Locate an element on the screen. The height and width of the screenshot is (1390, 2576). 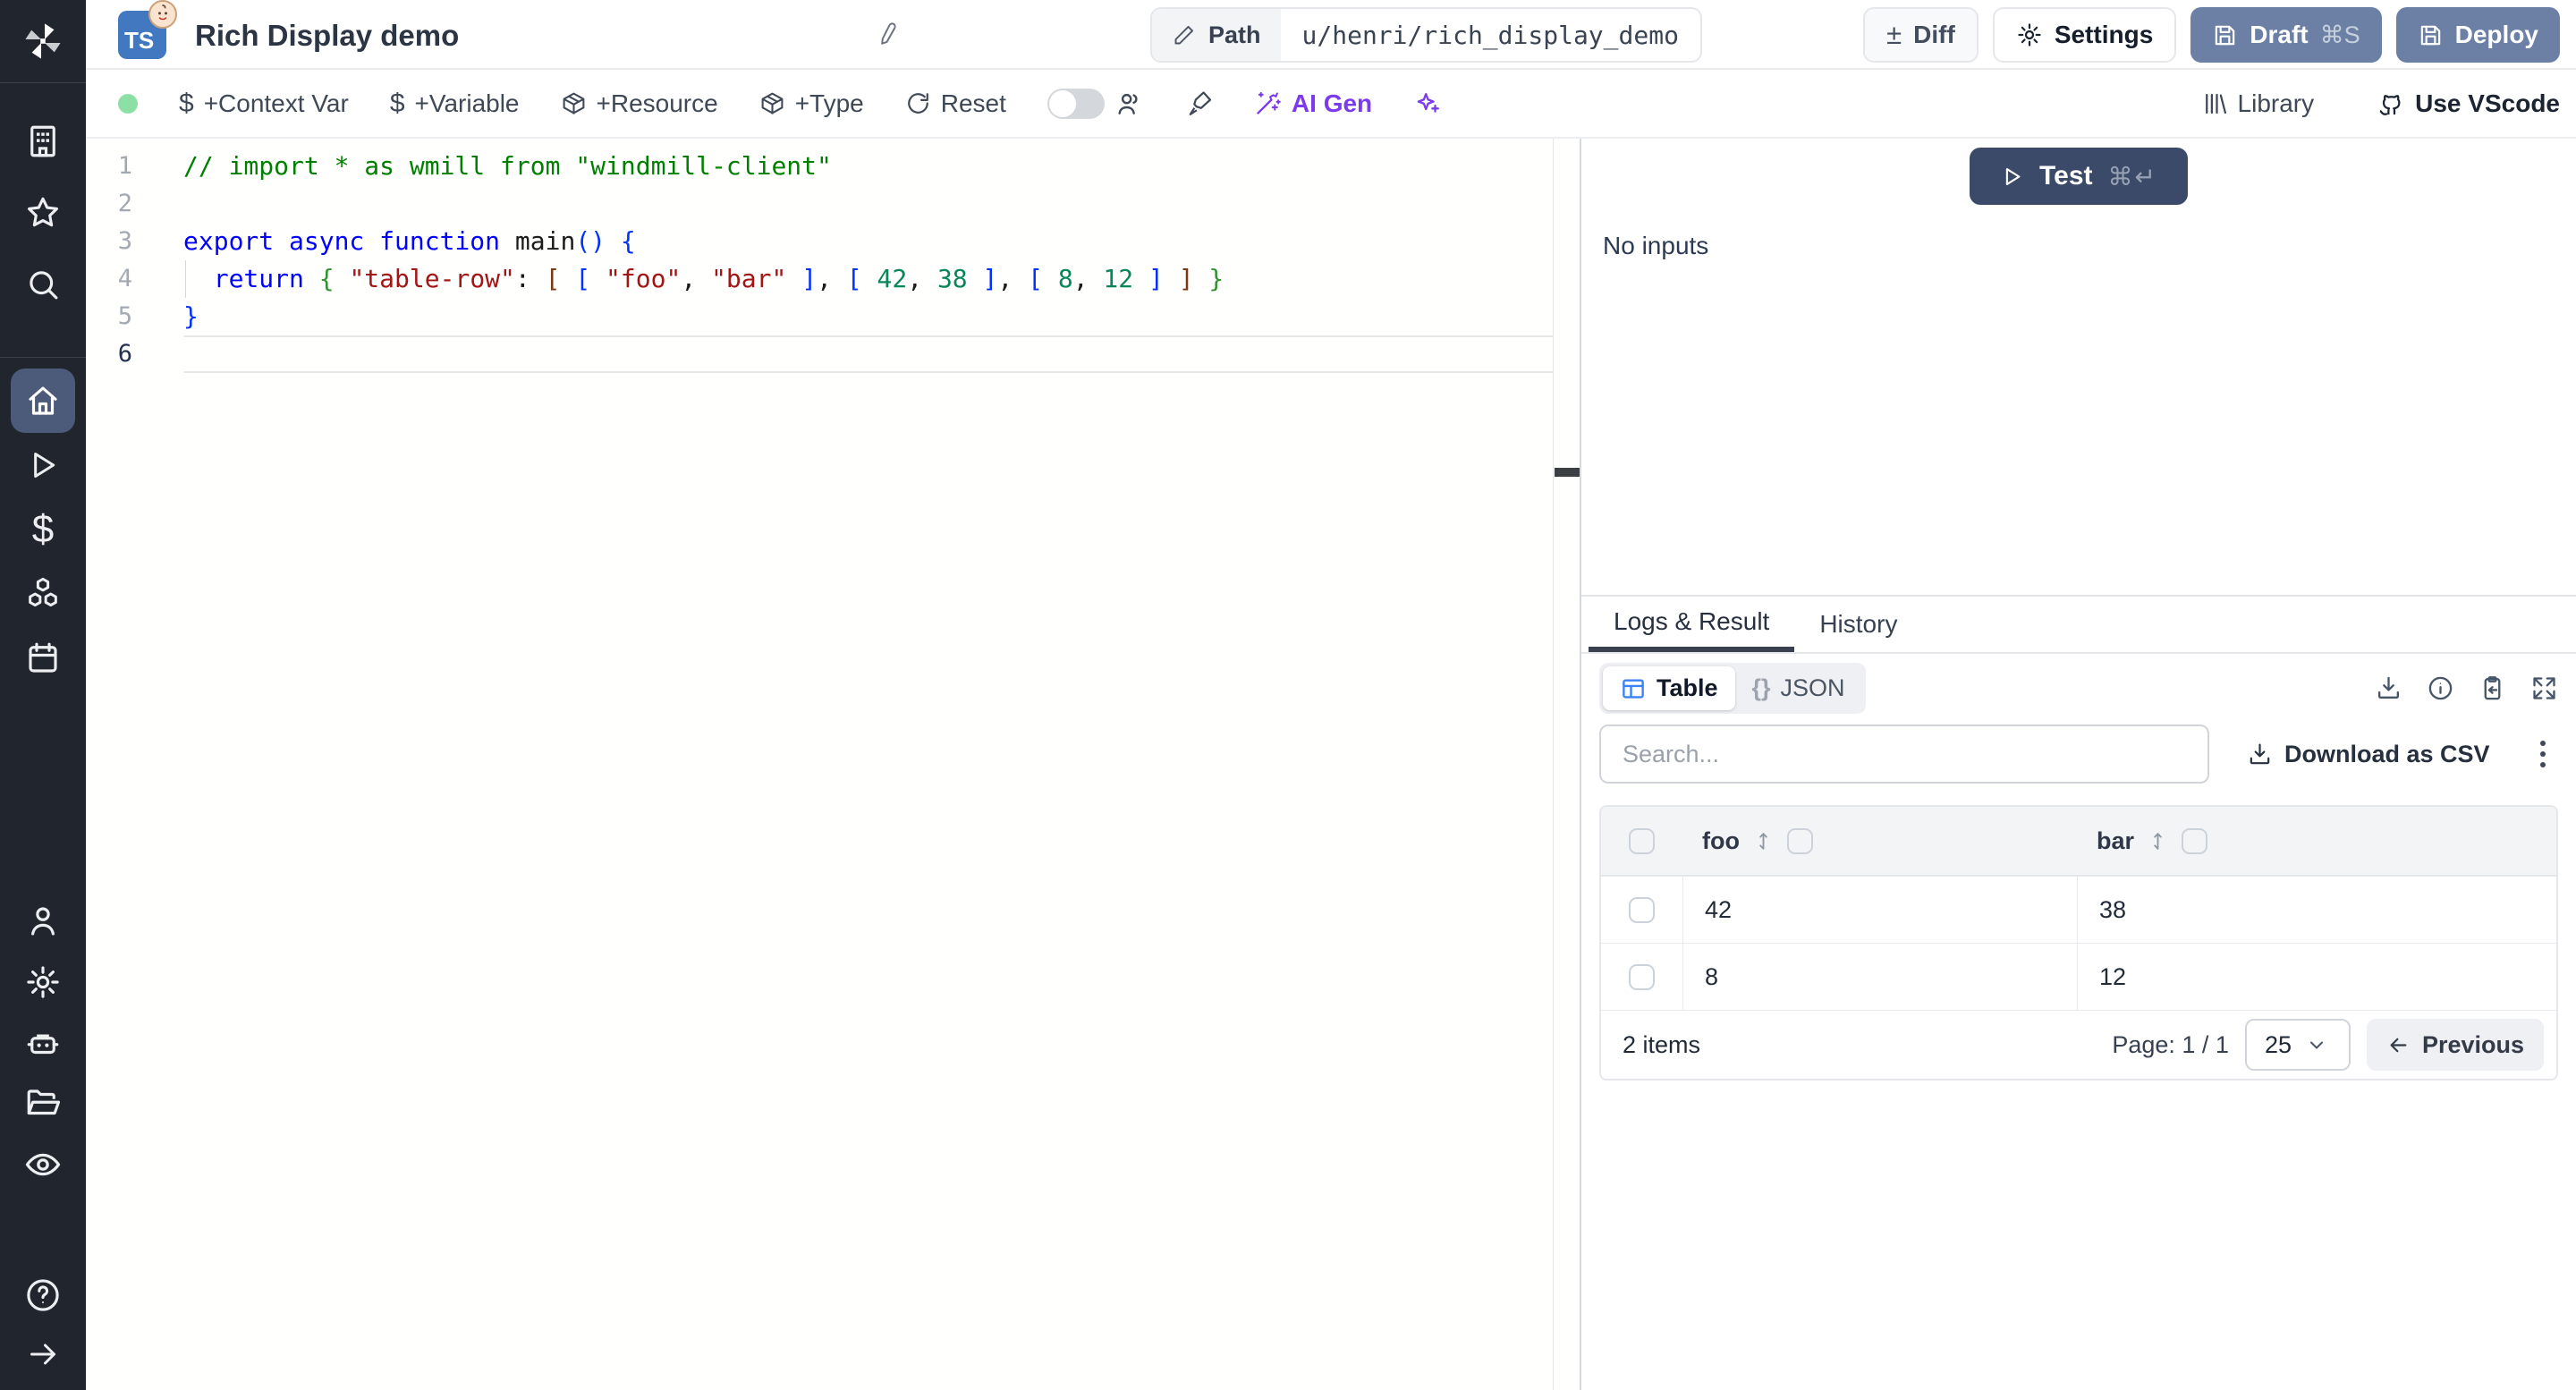
page-size-select: 25 is located at coordinates (2297, 1045).